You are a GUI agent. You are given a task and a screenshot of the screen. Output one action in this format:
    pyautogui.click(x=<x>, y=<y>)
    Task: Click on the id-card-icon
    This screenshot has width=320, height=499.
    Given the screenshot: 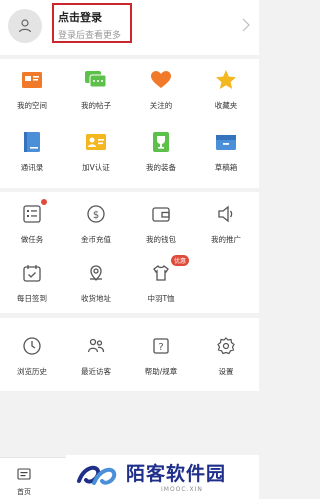 What is the action you would take?
    pyautogui.click(x=32, y=80)
    